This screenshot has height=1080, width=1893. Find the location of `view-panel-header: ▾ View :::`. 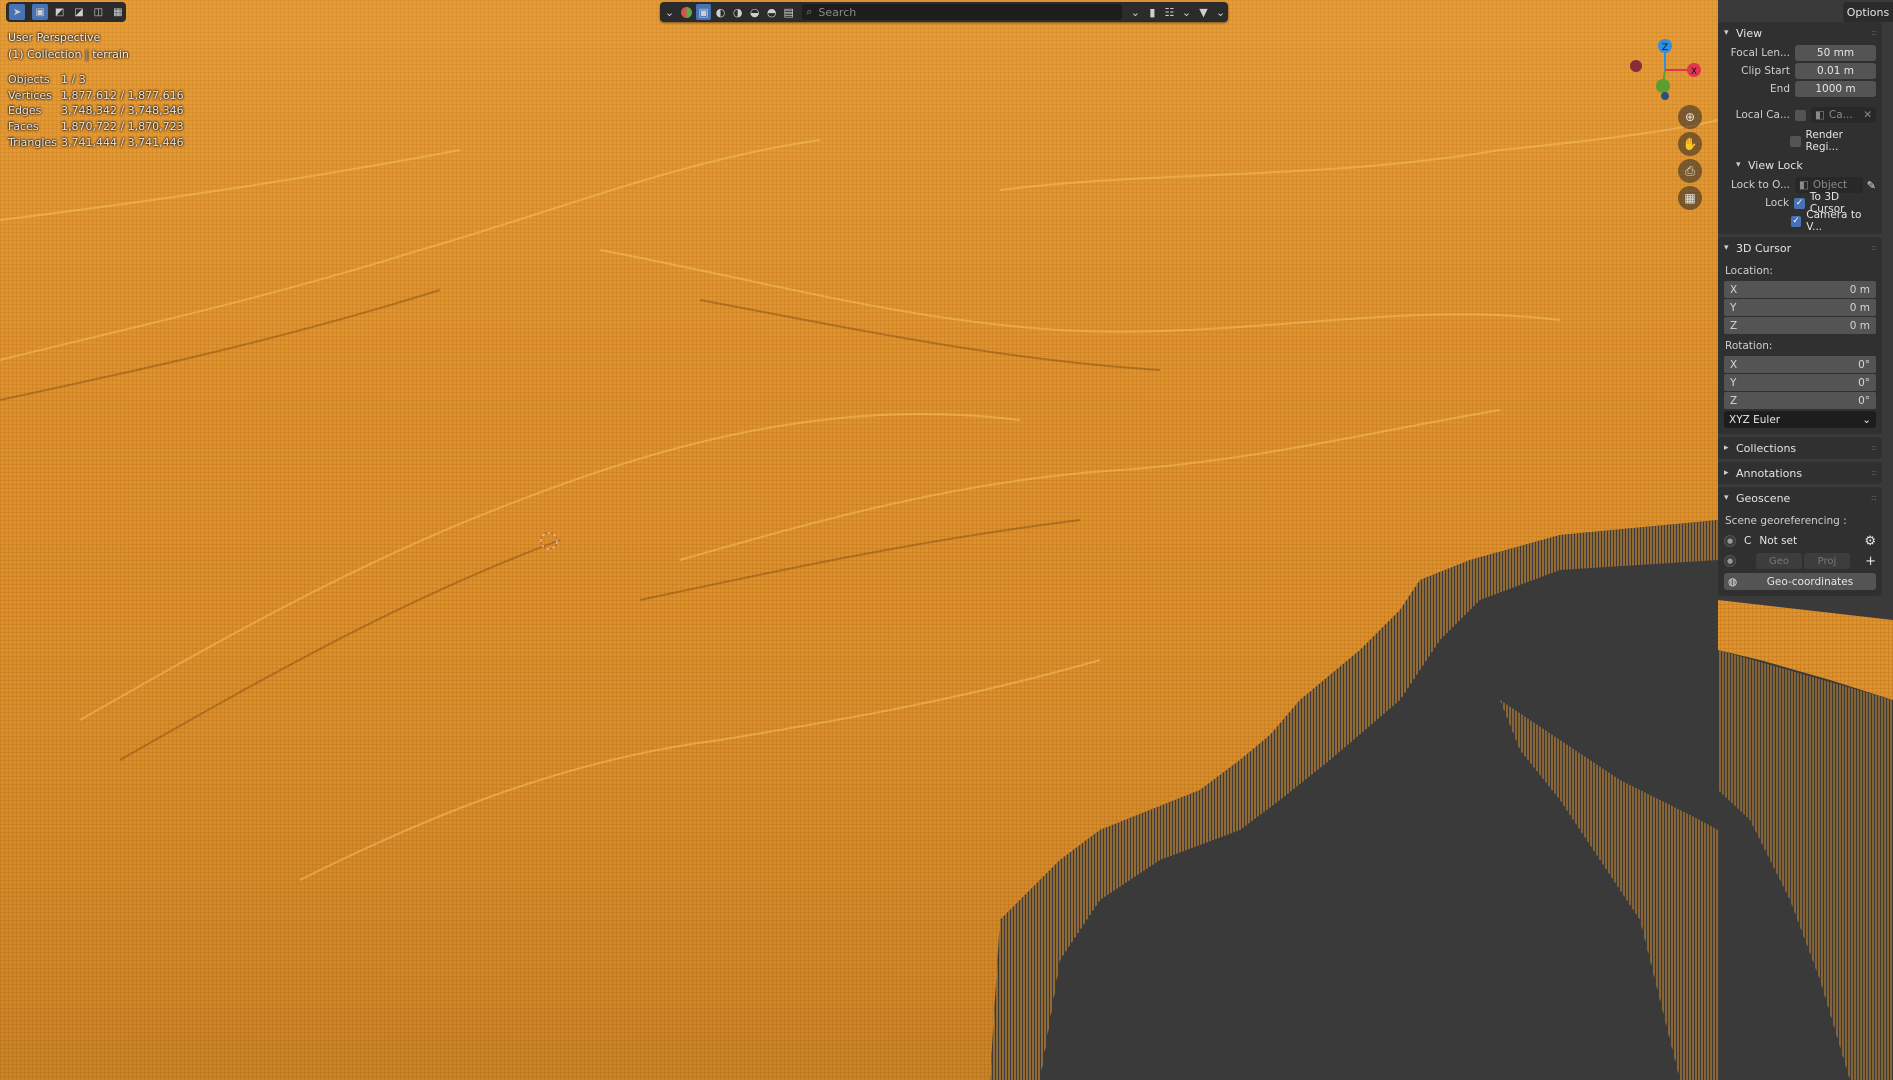

view-panel-header: ▾ View ::: is located at coordinates (1800, 33).